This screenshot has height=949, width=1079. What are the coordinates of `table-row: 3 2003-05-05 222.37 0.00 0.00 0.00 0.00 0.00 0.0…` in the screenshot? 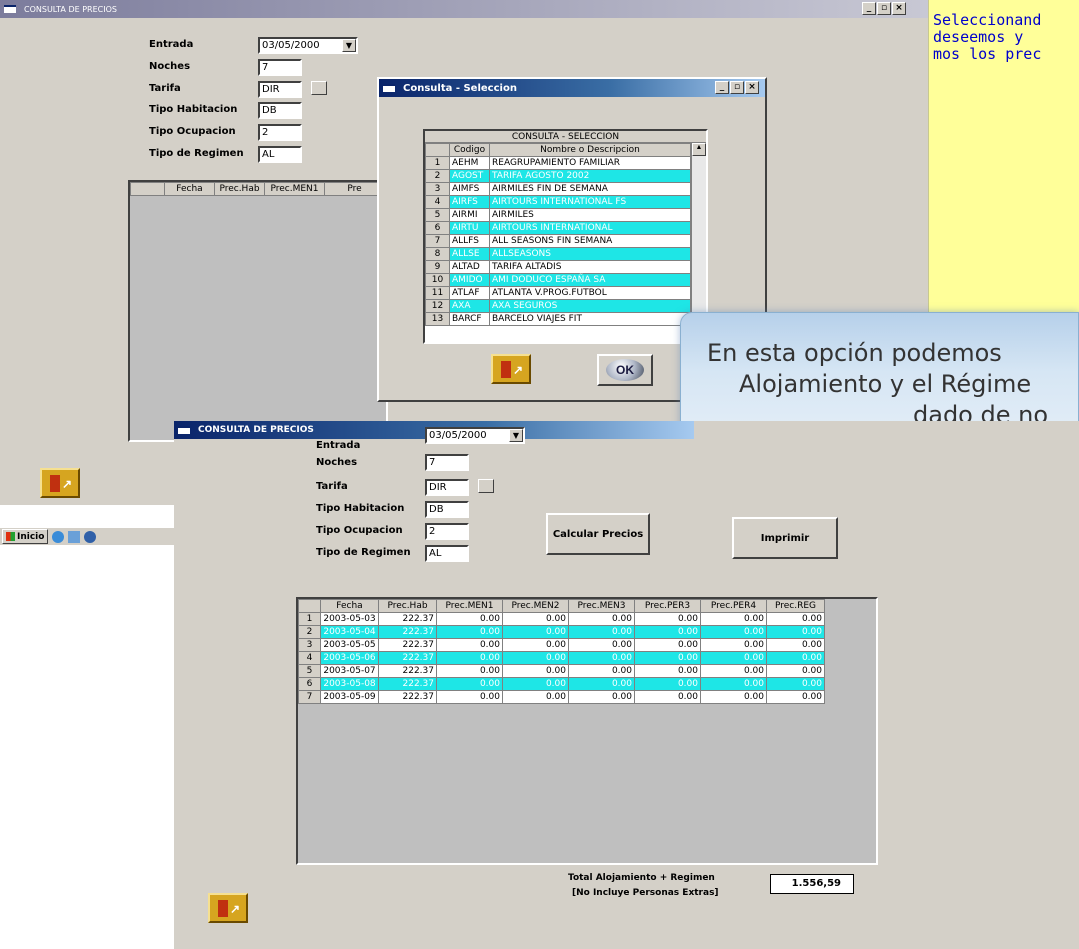 It's located at (561, 645).